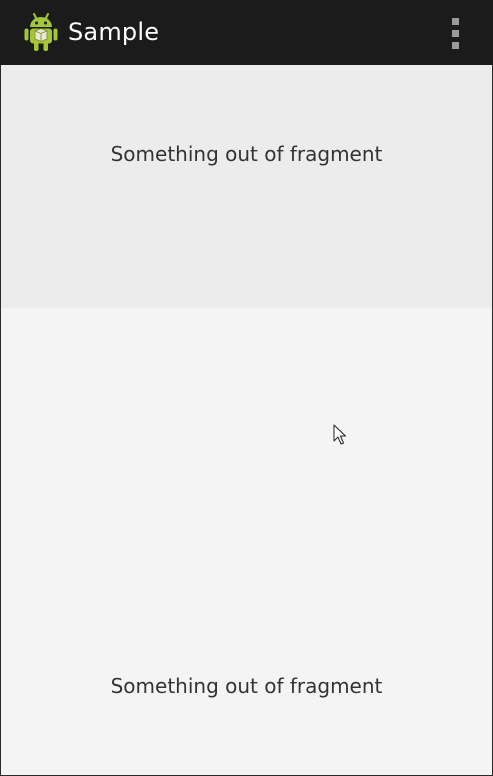 The image size is (493, 776). What do you see at coordinates (246, 154) in the screenshot?
I see `top-fragment-text: Something out of fragment` at bounding box center [246, 154].